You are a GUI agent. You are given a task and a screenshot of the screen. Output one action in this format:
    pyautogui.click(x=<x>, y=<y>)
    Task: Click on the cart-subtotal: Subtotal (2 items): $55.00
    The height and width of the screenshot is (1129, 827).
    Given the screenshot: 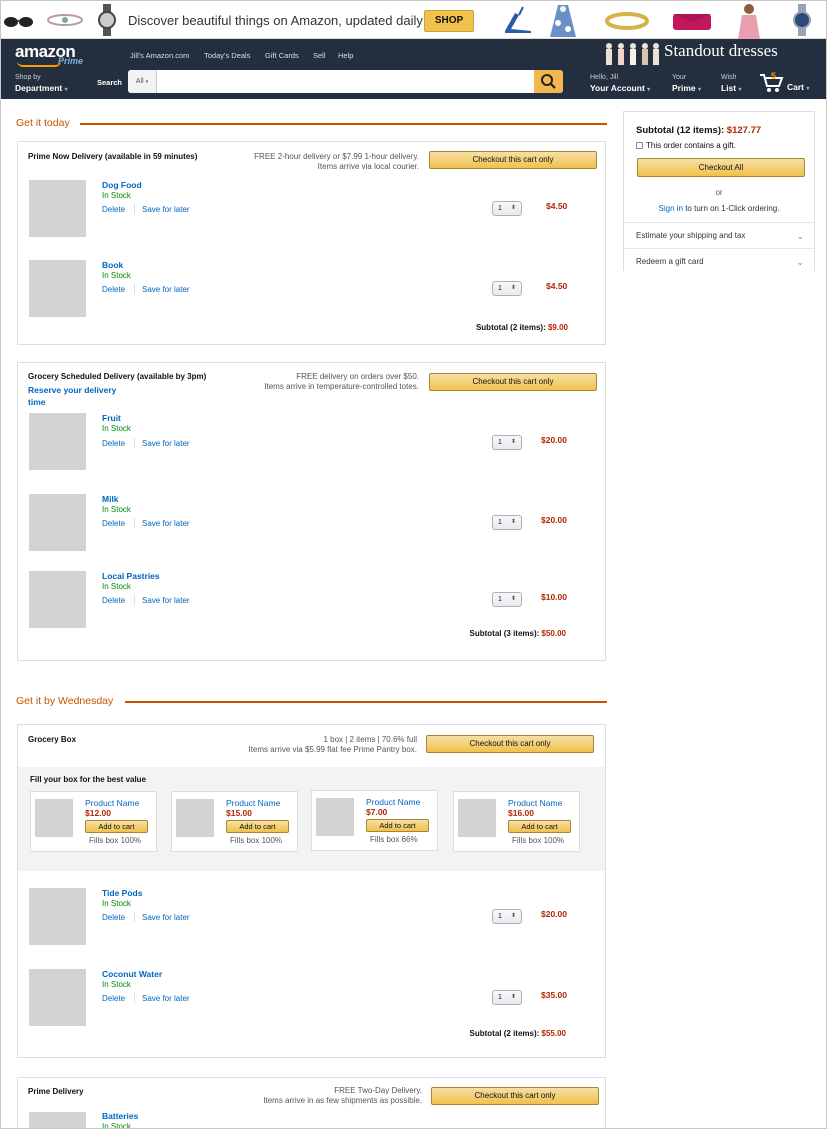 What is the action you would take?
    pyautogui.click(x=517, y=1033)
    